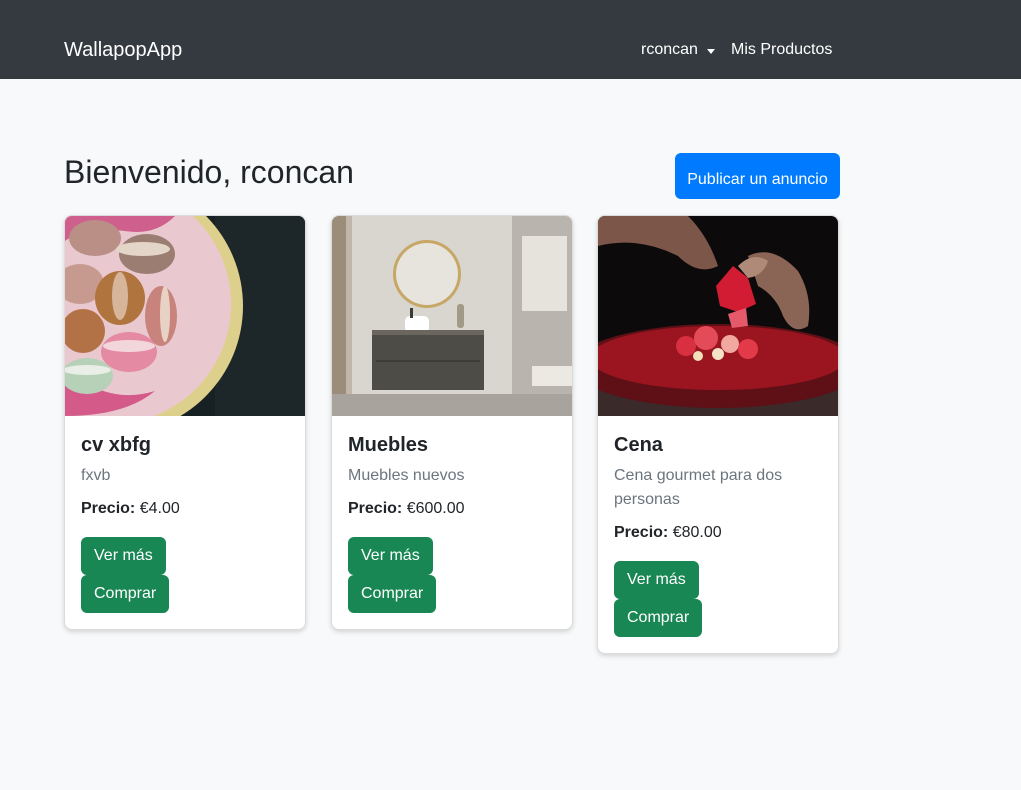  I want to click on product-title: Muebles, so click(388, 445).